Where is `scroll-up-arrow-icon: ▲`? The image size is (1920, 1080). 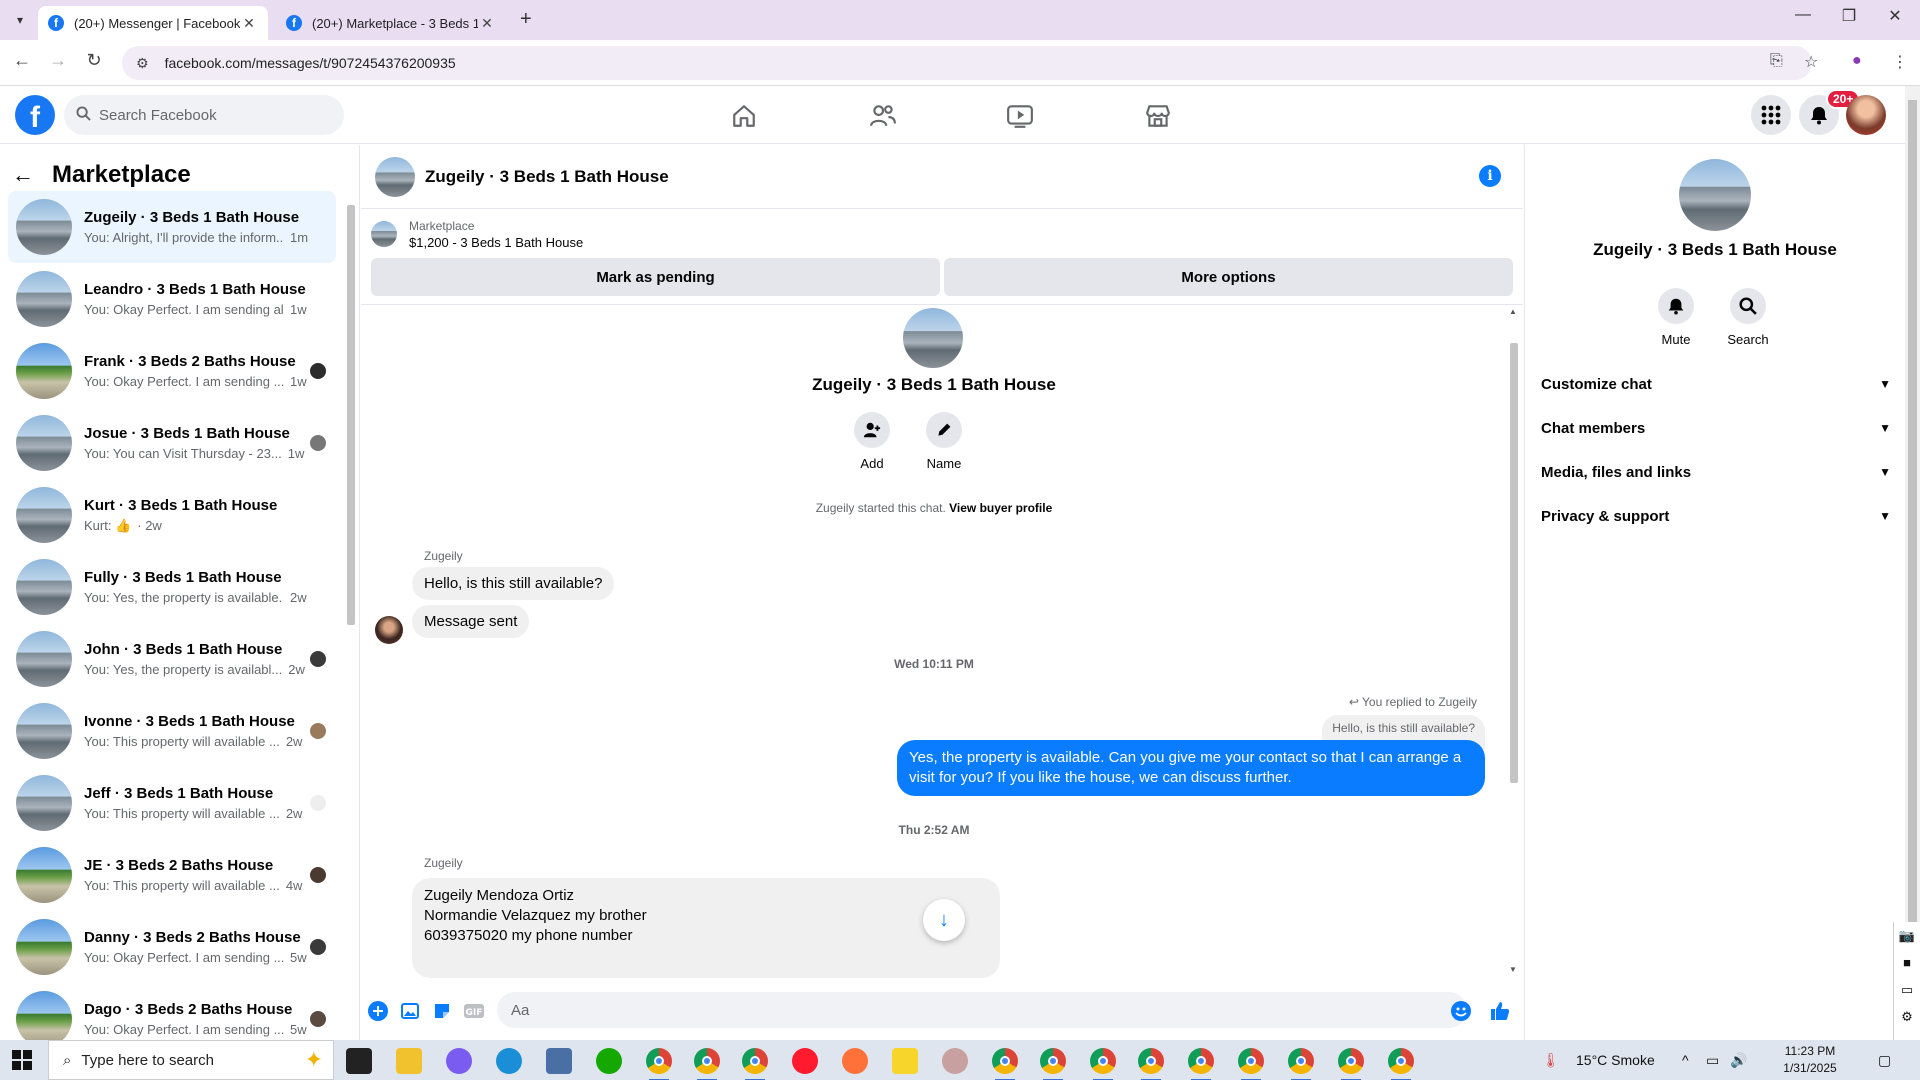 scroll-up-arrow-icon: ▲ is located at coordinates (1513, 311).